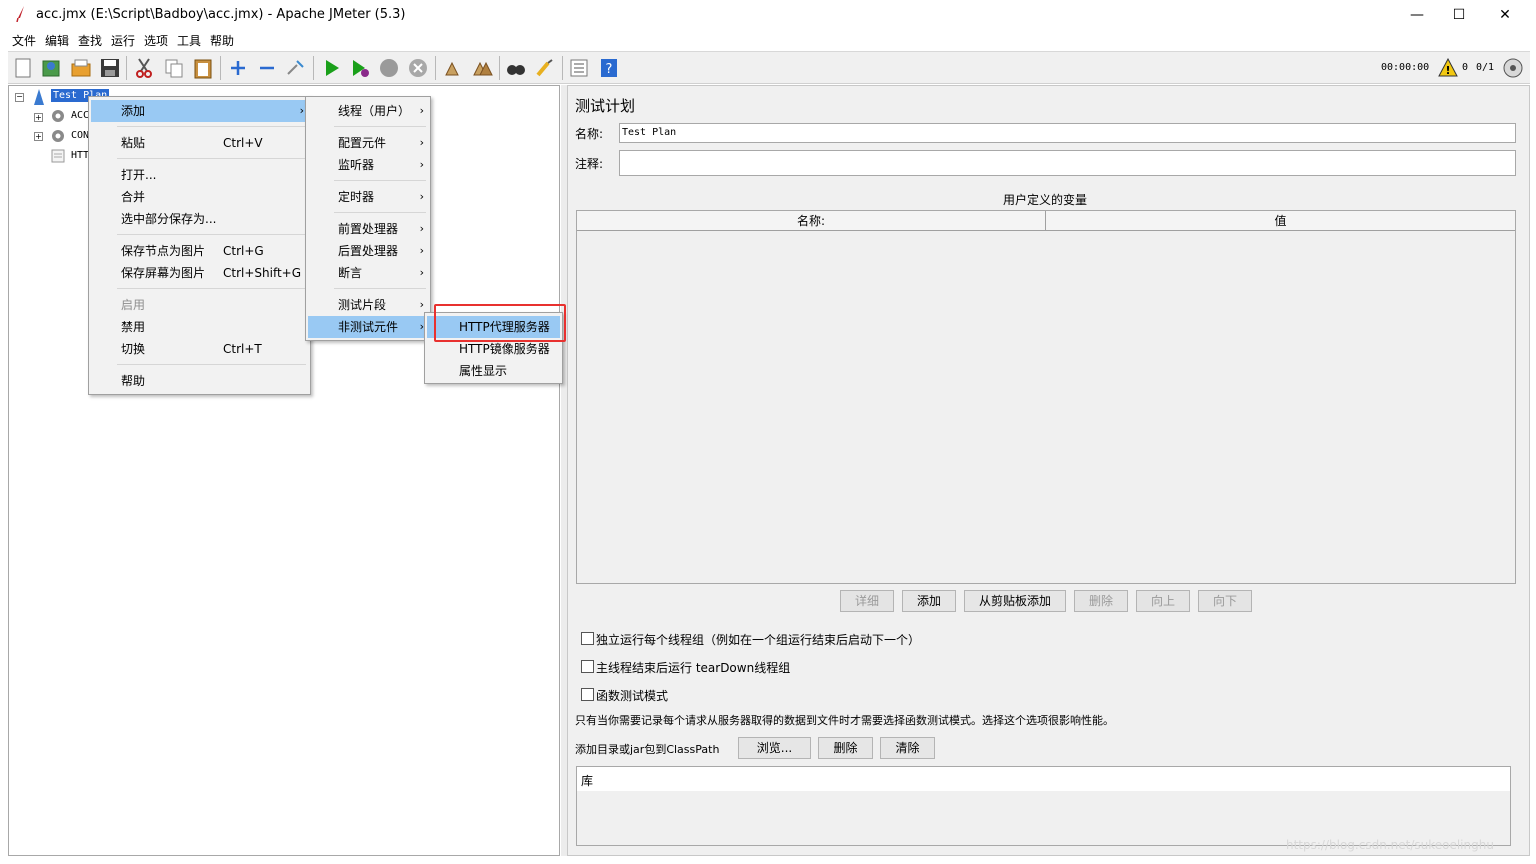  I want to click on test-plan-icon, so click(39, 97).